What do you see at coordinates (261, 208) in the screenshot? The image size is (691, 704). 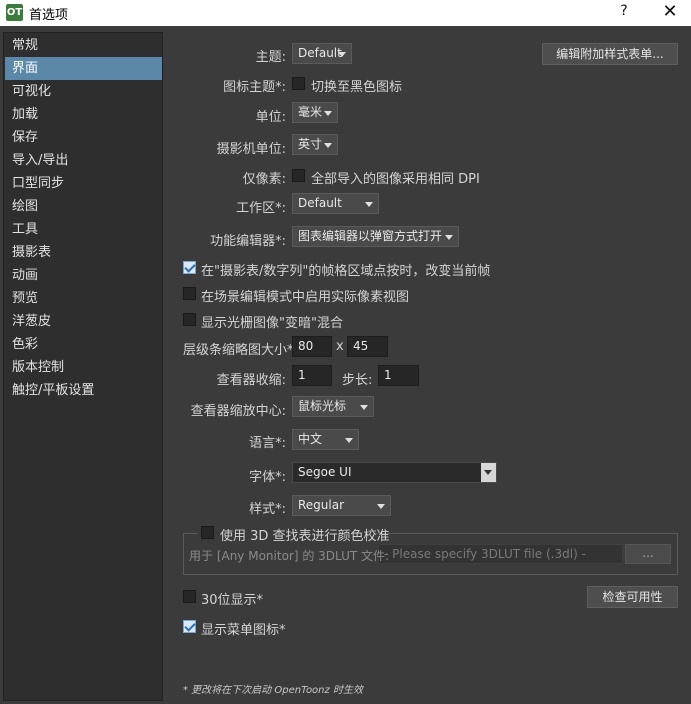 I see `workspace-label: 工作区*:` at bounding box center [261, 208].